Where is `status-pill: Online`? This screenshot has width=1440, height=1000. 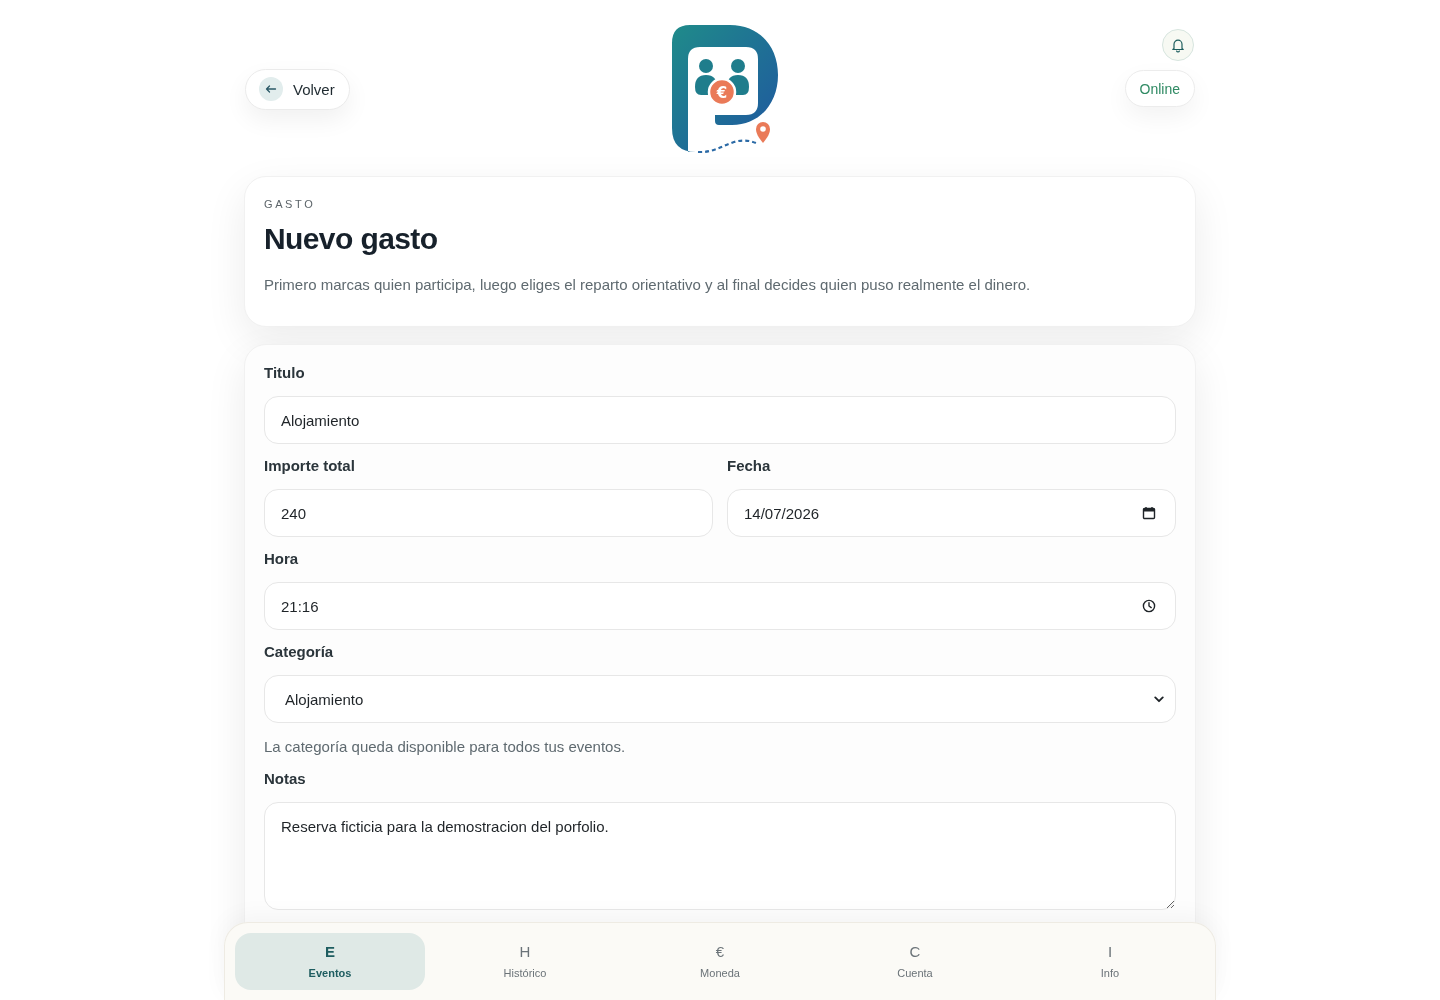 status-pill: Online is located at coordinates (1159, 88).